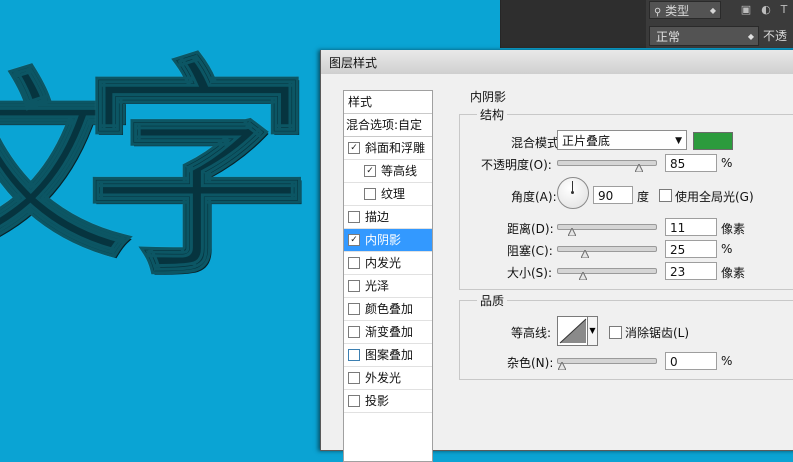  Describe the element at coordinates (658, 12) in the screenshot. I see `search-icon: ⚲` at that location.